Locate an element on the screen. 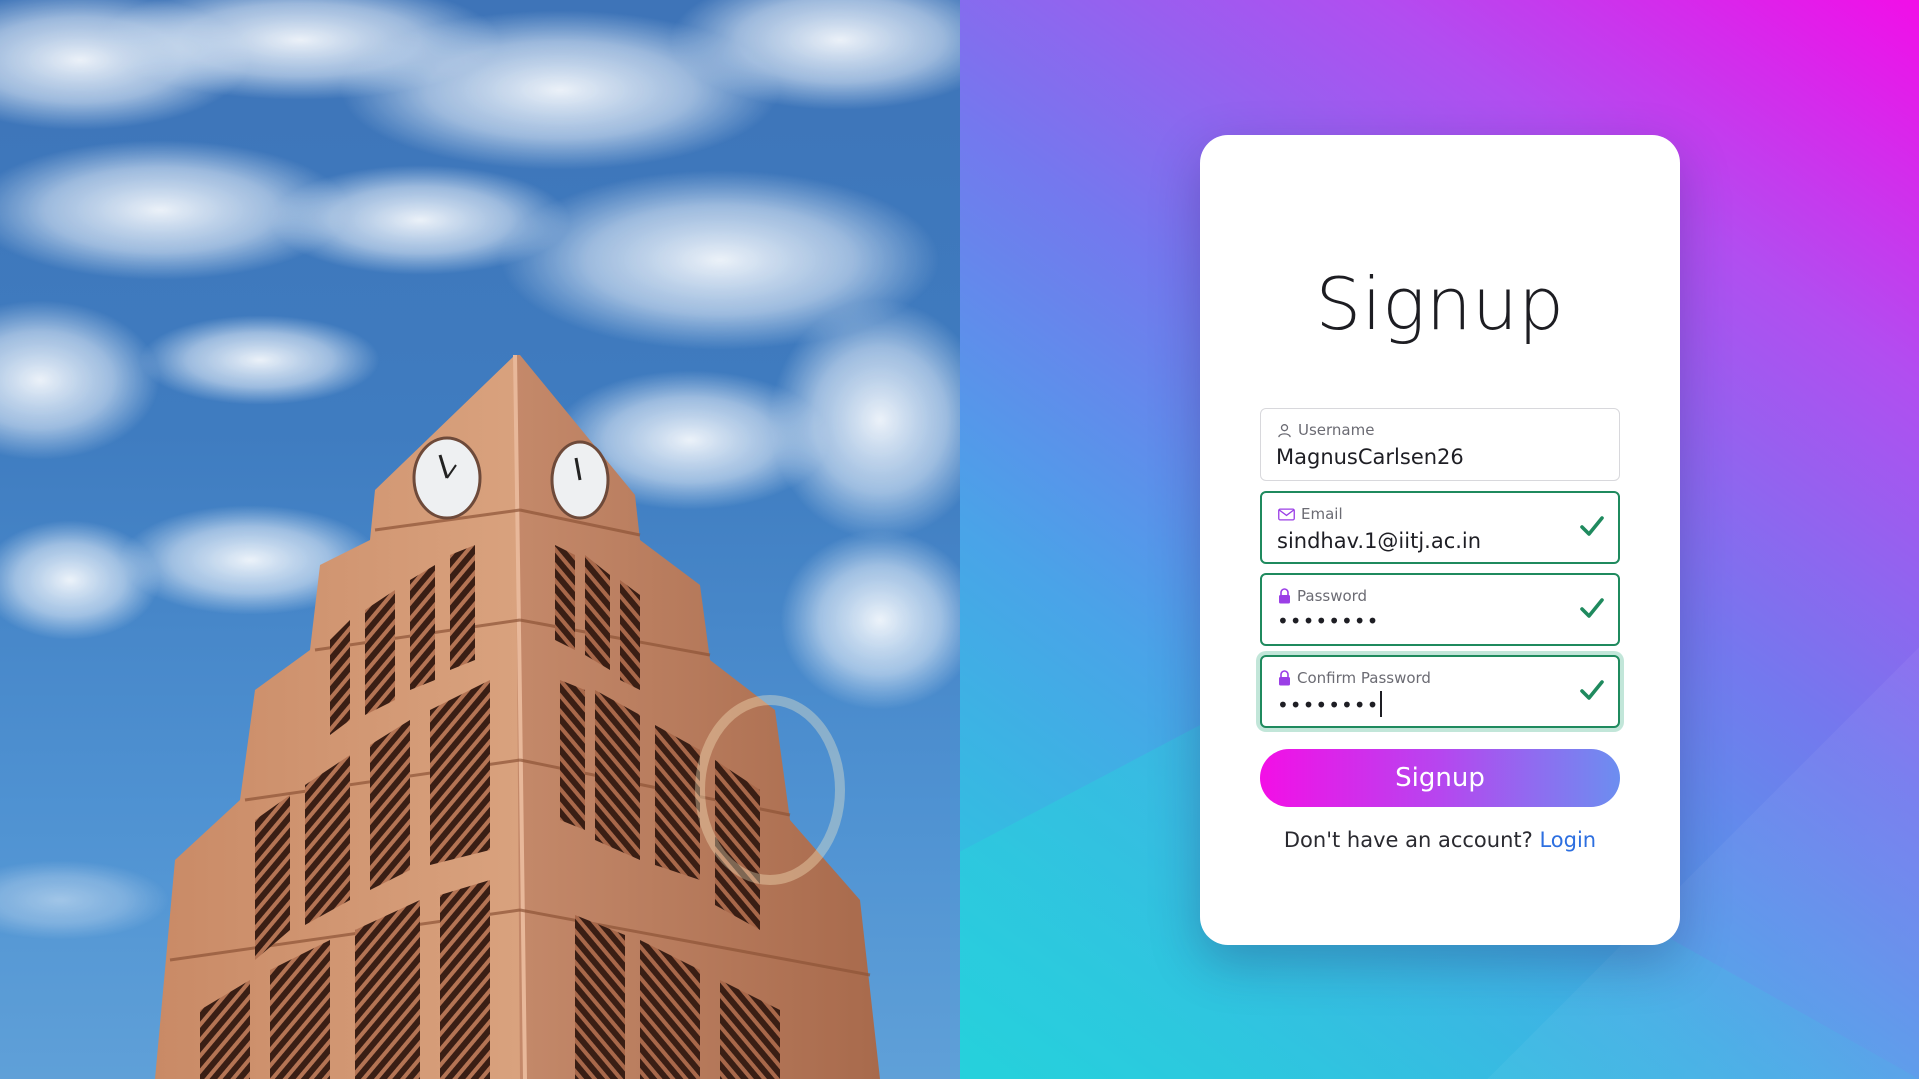 Image resolution: width=1919 pixels, height=1079 pixels. confirm-password-label: Confirm Password is located at coordinates (1364, 678).